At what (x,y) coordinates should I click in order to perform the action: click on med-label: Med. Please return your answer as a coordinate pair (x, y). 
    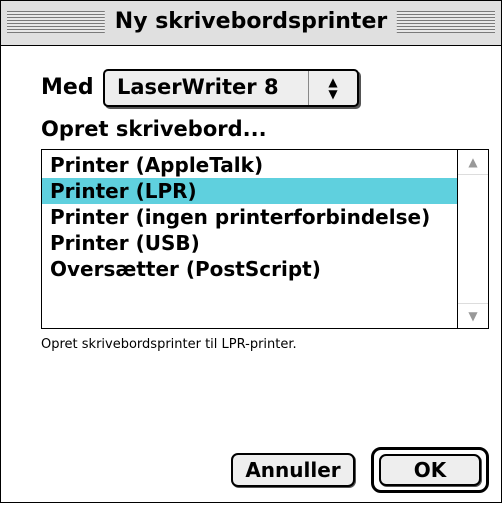
    Looking at the image, I should click on (67, 87).